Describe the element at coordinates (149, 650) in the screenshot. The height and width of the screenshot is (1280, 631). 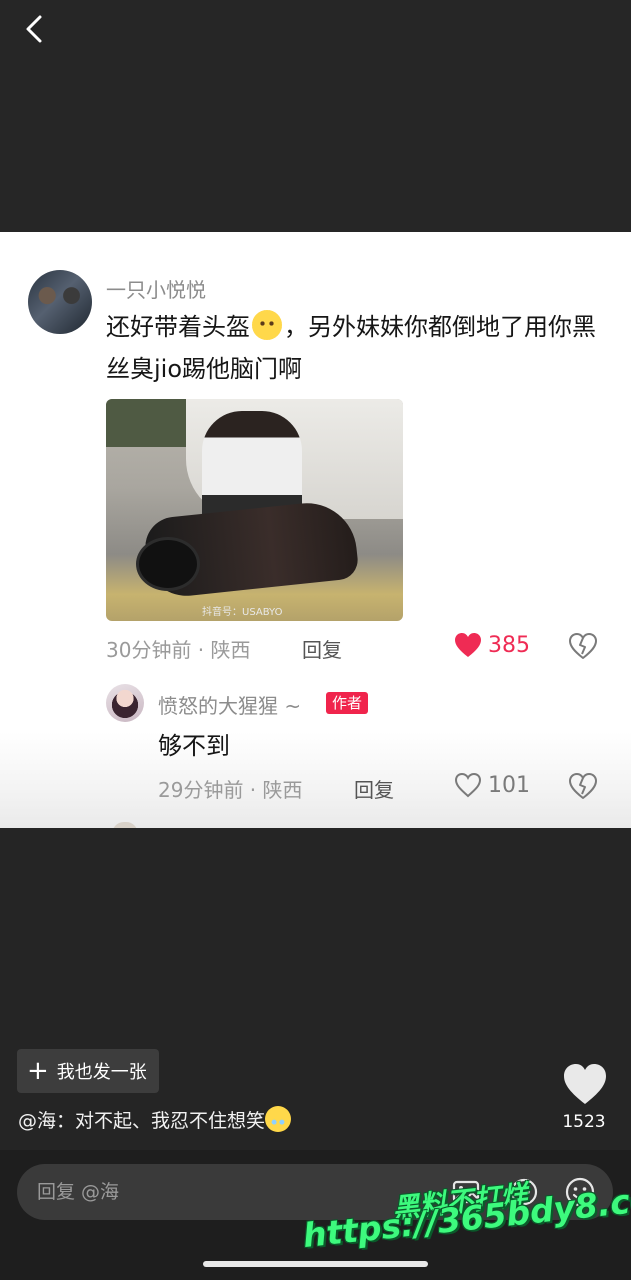
I see `comment-time: 30分钟前` at that location.